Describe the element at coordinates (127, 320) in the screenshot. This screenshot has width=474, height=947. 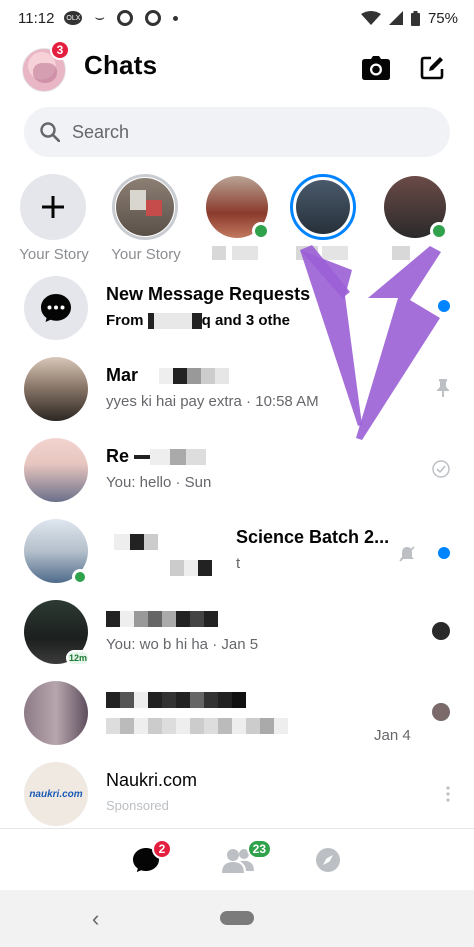
I see `chat-subtitle-start: From` at that location.